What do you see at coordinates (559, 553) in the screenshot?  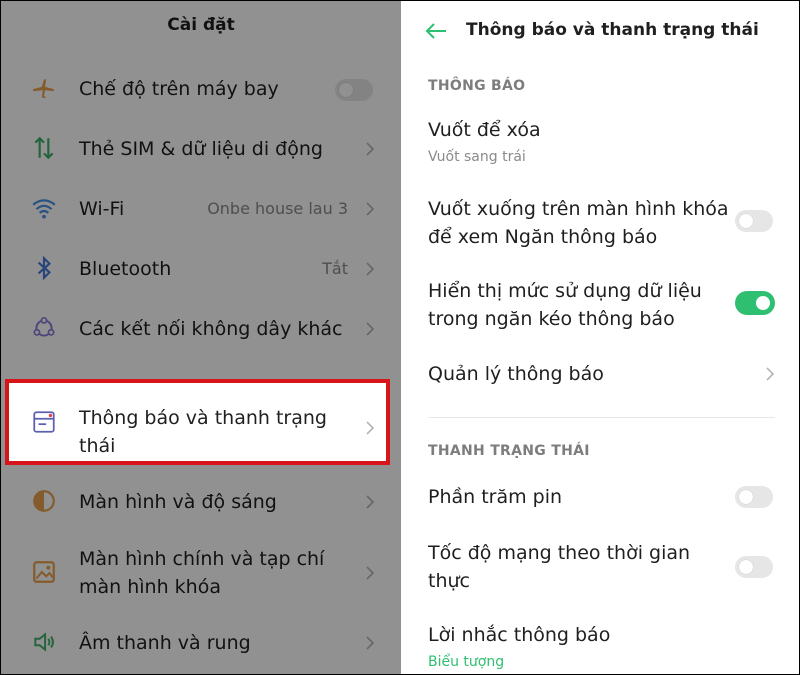 I see `item-title-line1: Tốc độ mạng theo thời gian` at bounding box center [559, 553].